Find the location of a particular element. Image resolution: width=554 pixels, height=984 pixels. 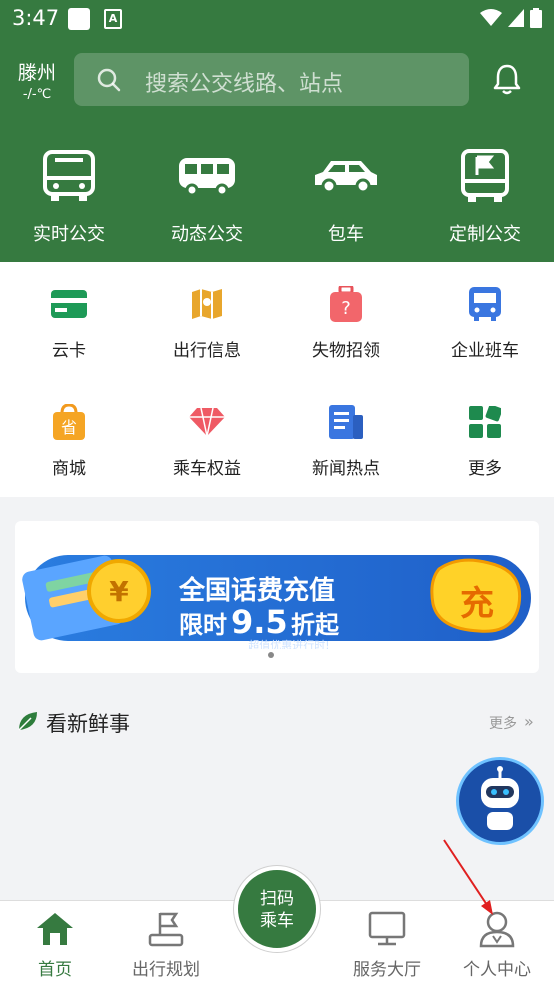

scan-line1: 扫码 is located at coordinates (277, 899).